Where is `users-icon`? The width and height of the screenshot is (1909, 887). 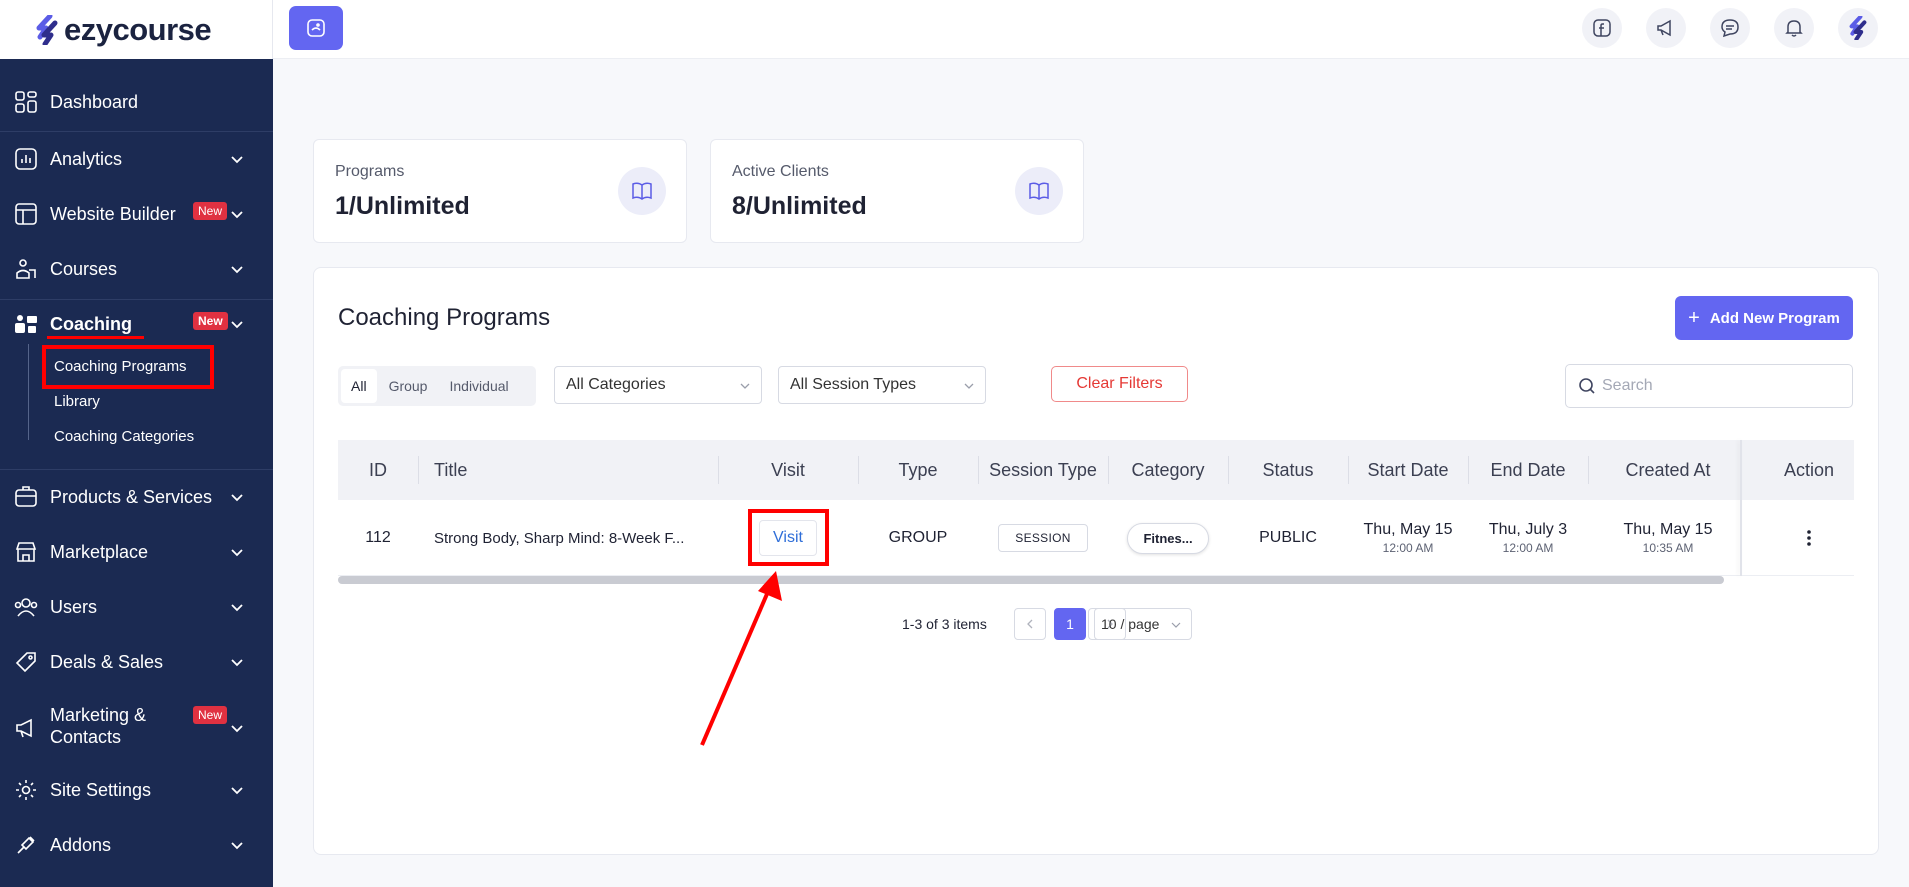
users-icon is located at coordinates (26, 607).